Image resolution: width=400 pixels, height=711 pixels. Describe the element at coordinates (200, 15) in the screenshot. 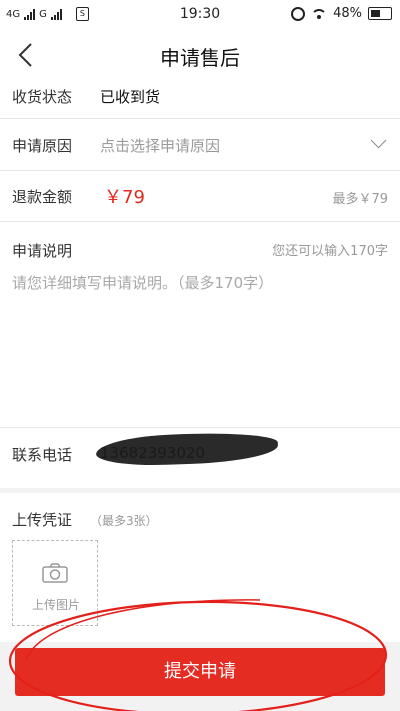

I see `status-bar: 4G G S 19:30 48%` at that location.